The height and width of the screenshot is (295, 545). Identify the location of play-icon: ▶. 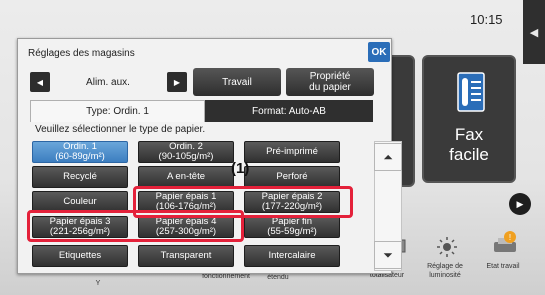
(520, 203).